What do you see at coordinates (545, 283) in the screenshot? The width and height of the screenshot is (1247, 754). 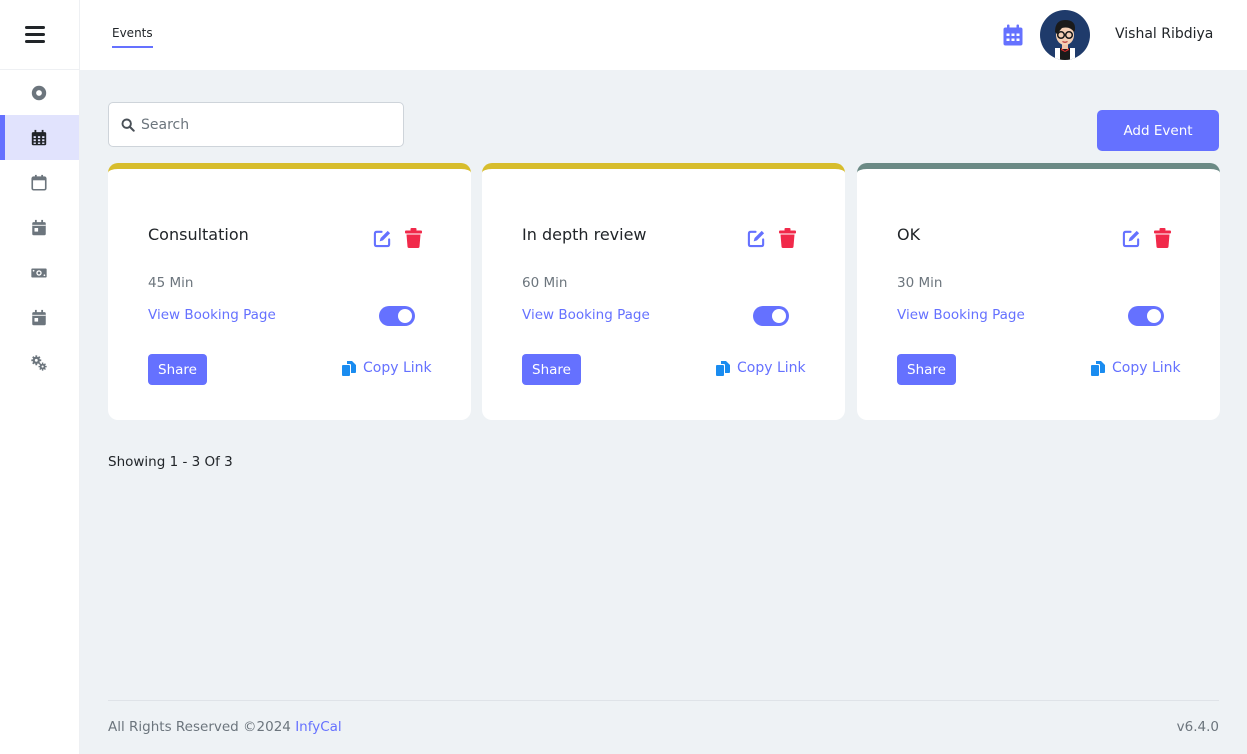 I see `event-duration: 60 Min` at bounding box center [545, 283].